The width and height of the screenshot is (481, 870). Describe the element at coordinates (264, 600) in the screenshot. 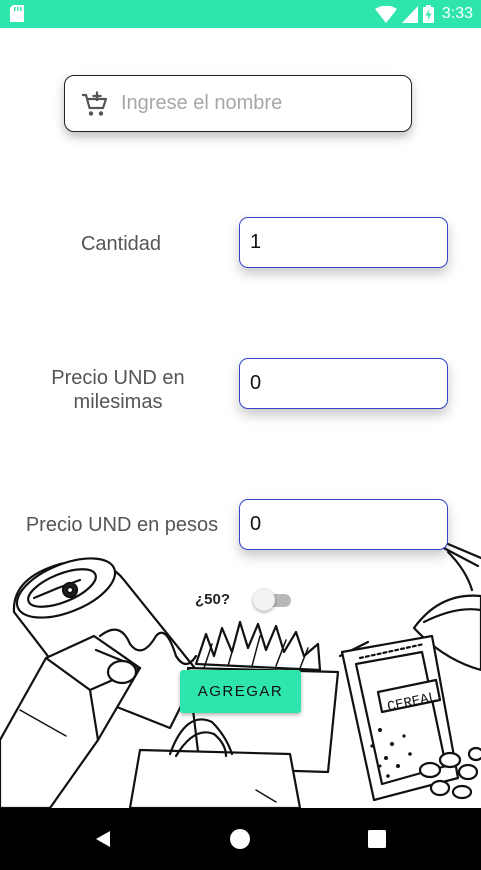

I see `switch-thumb` at that location.